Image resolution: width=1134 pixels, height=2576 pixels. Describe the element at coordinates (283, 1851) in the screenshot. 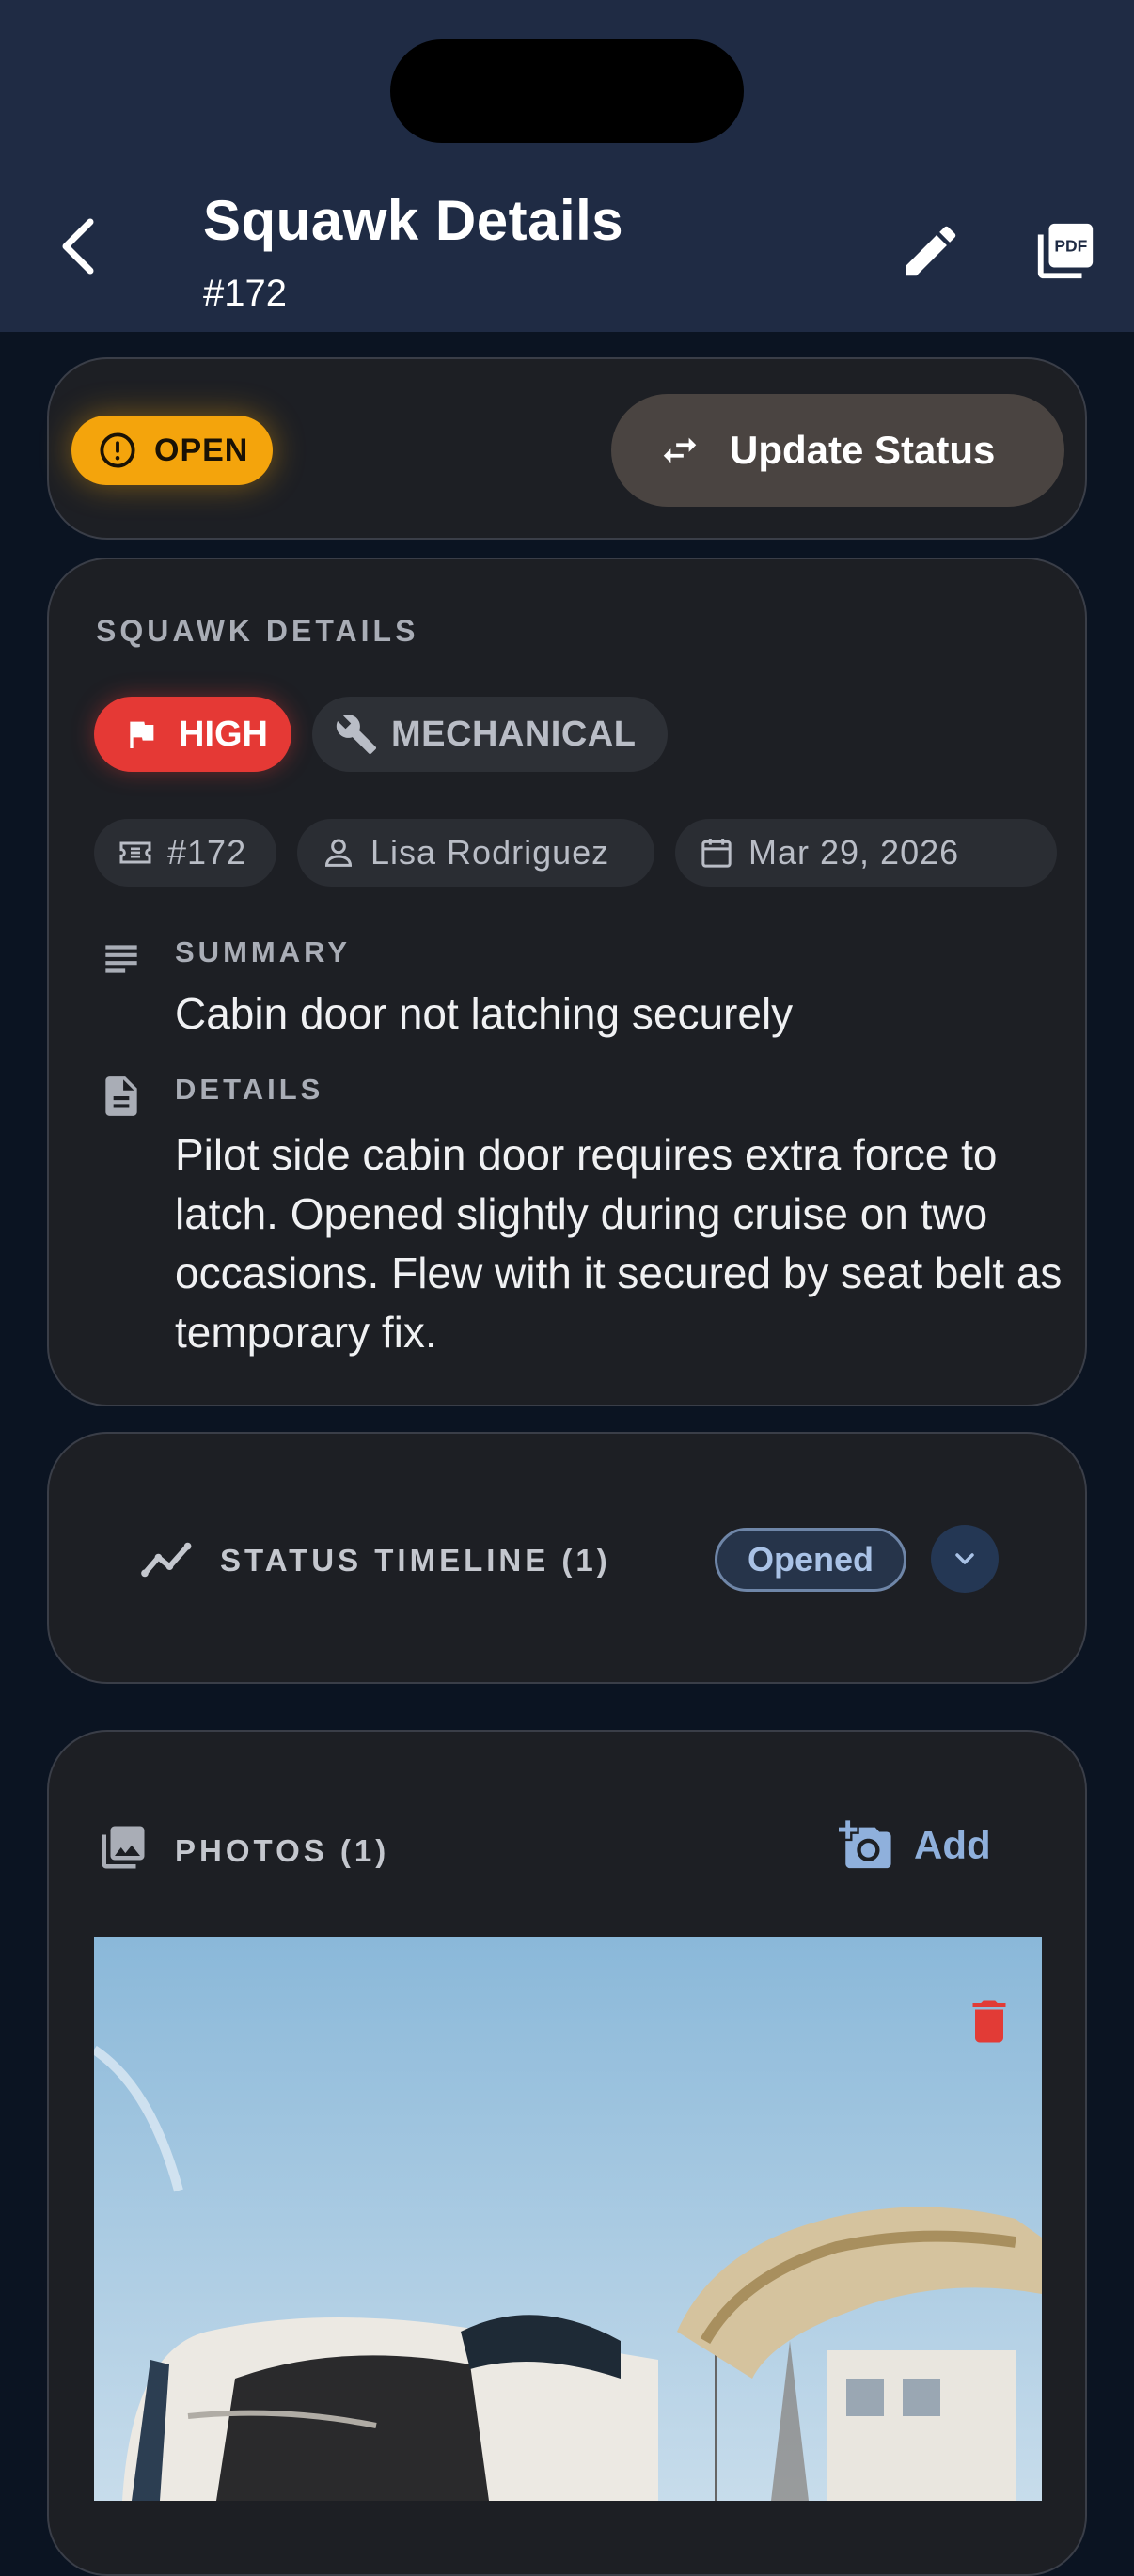

I see `photos-label: PHOTOS (1)` at that location.